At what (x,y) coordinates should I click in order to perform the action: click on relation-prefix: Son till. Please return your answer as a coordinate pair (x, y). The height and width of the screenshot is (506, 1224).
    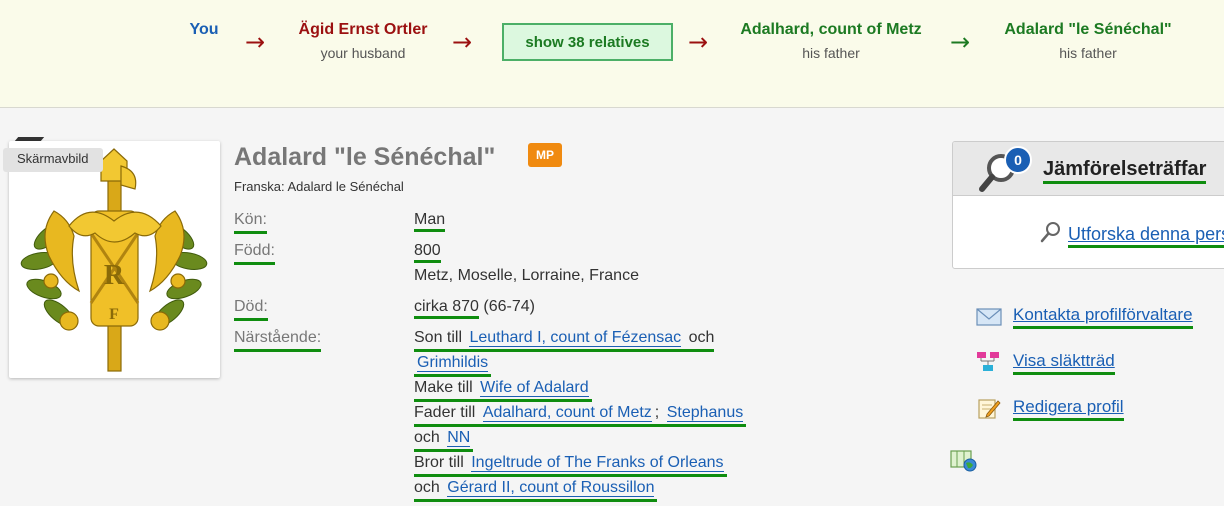
    Looking at the image, I should click on (438, 337).